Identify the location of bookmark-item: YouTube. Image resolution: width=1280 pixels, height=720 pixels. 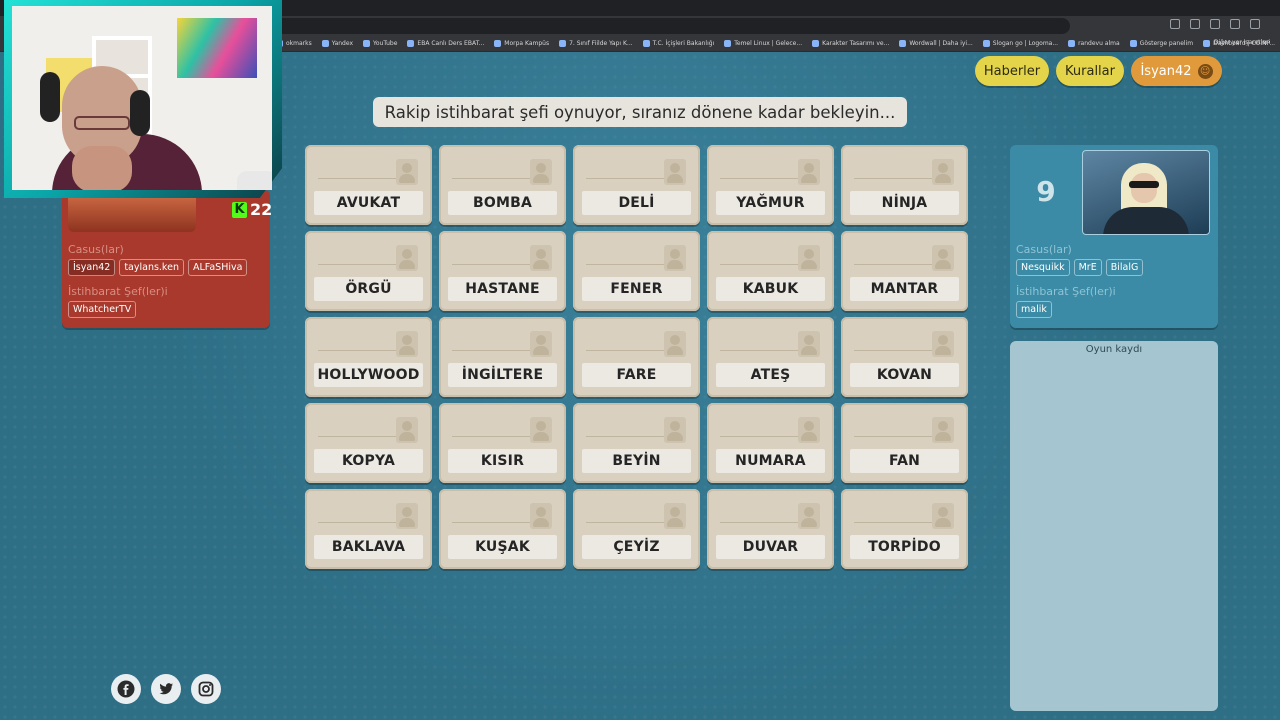
(380, 43).